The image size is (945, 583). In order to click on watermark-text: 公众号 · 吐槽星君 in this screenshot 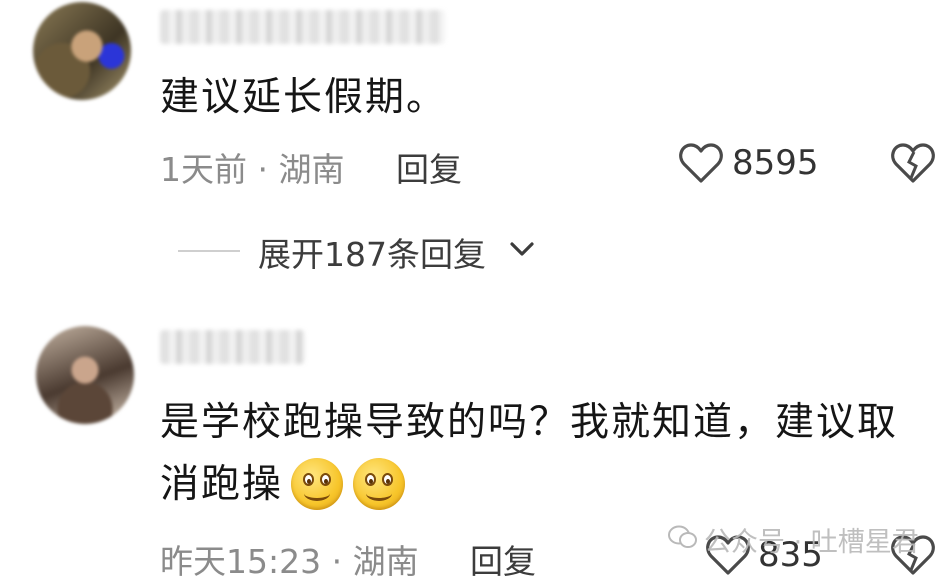, I will do `click(811, 542)`.